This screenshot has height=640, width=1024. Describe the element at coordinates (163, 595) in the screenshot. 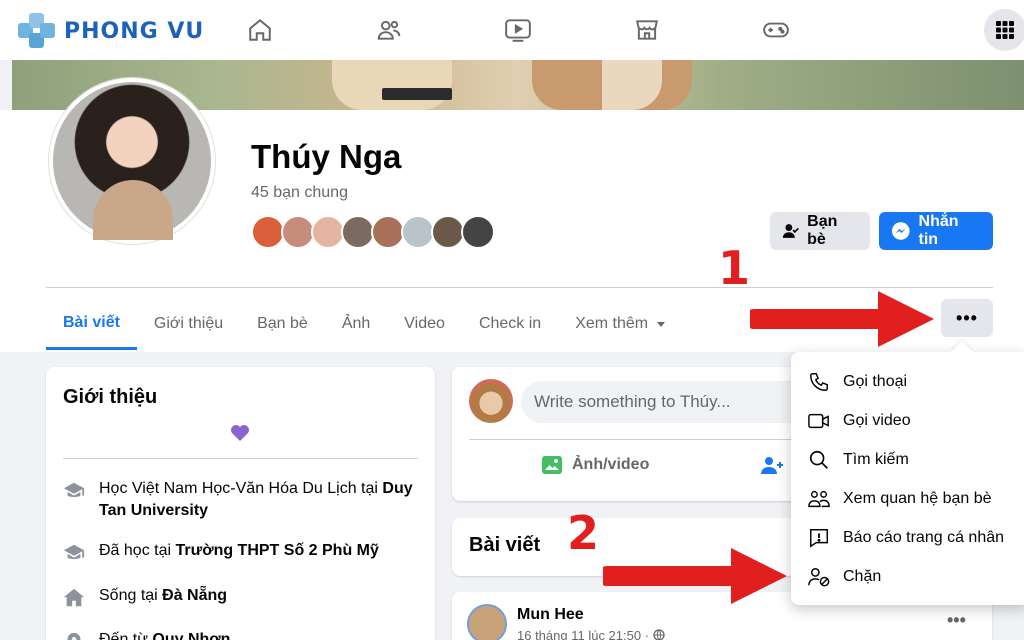

I see `intro-item-text: Sống tại Đà Nẵng` at that location.